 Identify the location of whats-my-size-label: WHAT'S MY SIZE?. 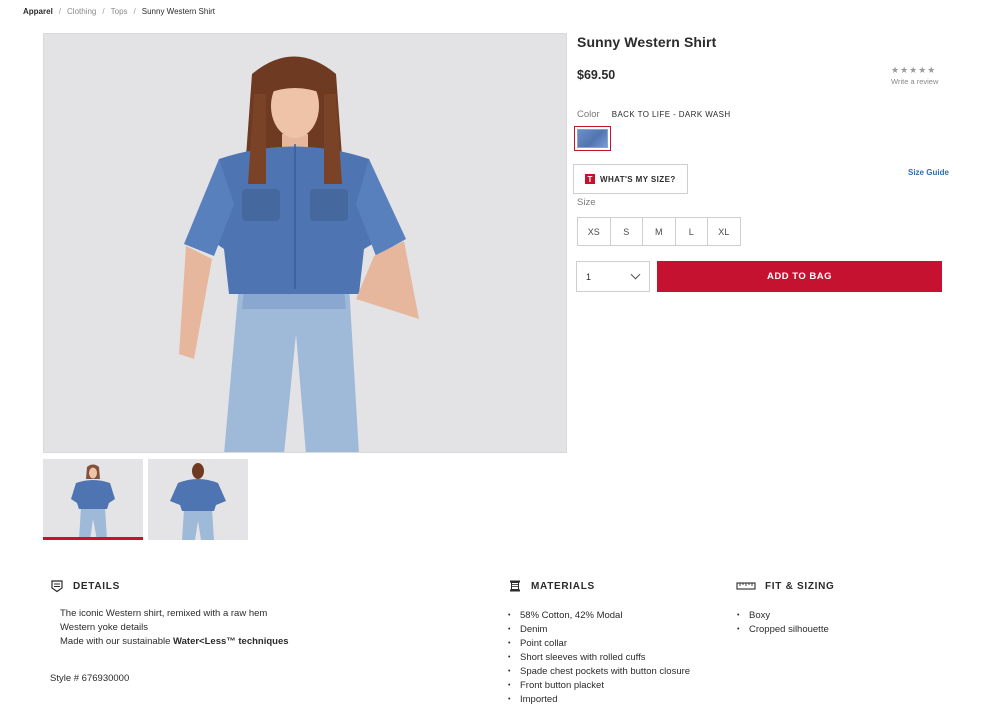
(638, 179).